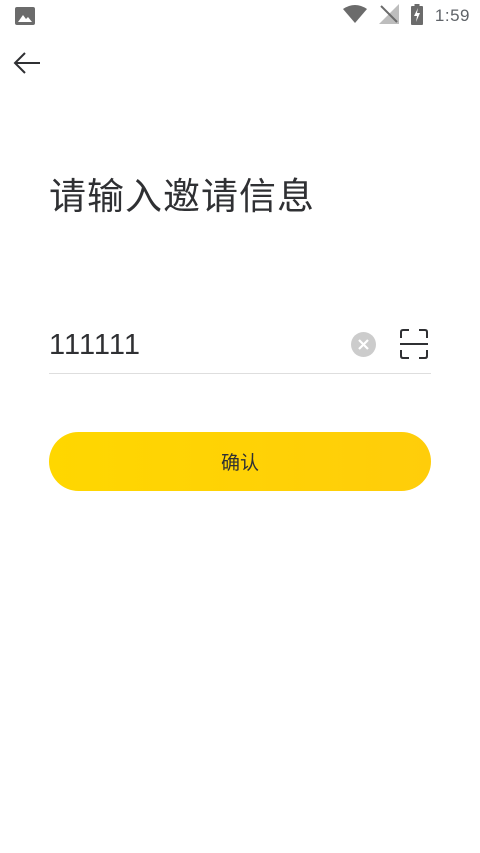  What do you see at coordinates (240, 461) in the screenshot?
I see `confirm-button: 确认` at bounding box center [240, 461].